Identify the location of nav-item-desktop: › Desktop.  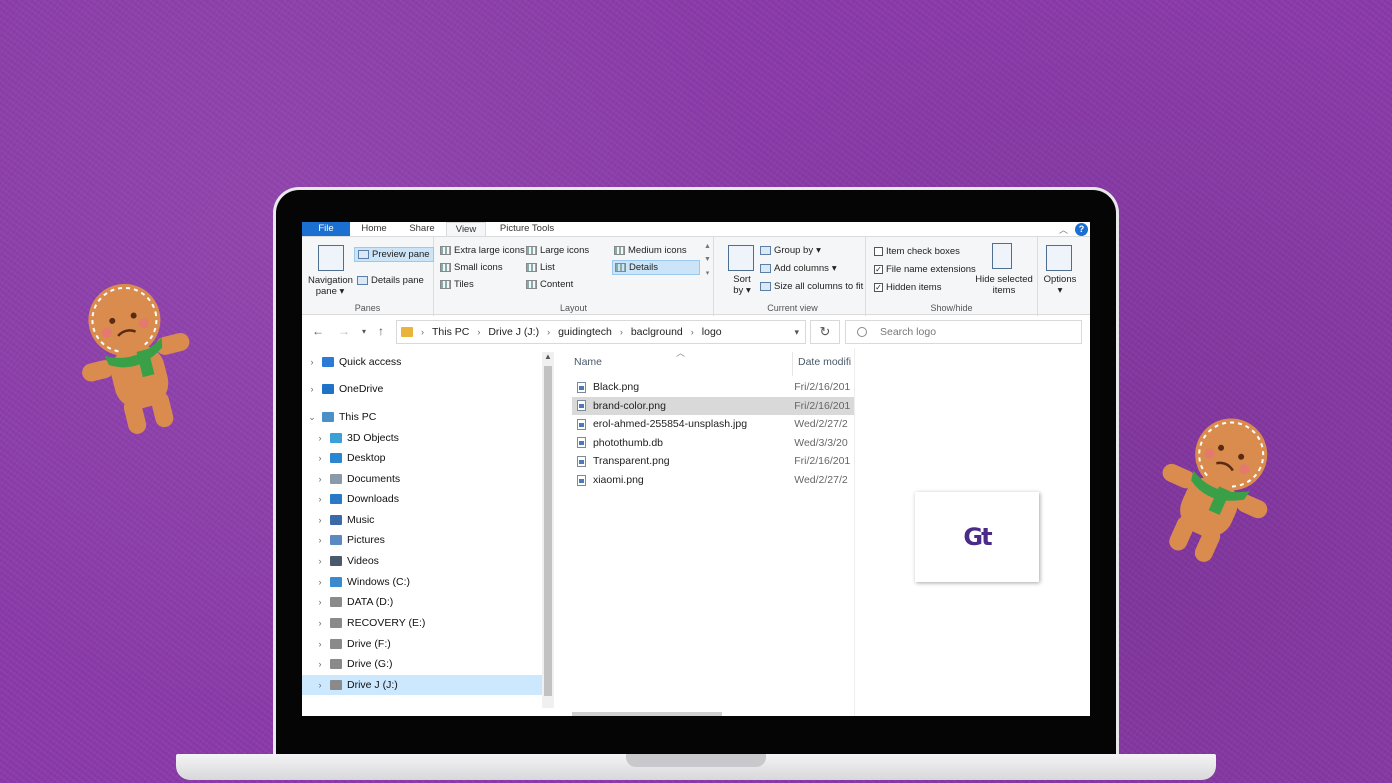
(422, 458).